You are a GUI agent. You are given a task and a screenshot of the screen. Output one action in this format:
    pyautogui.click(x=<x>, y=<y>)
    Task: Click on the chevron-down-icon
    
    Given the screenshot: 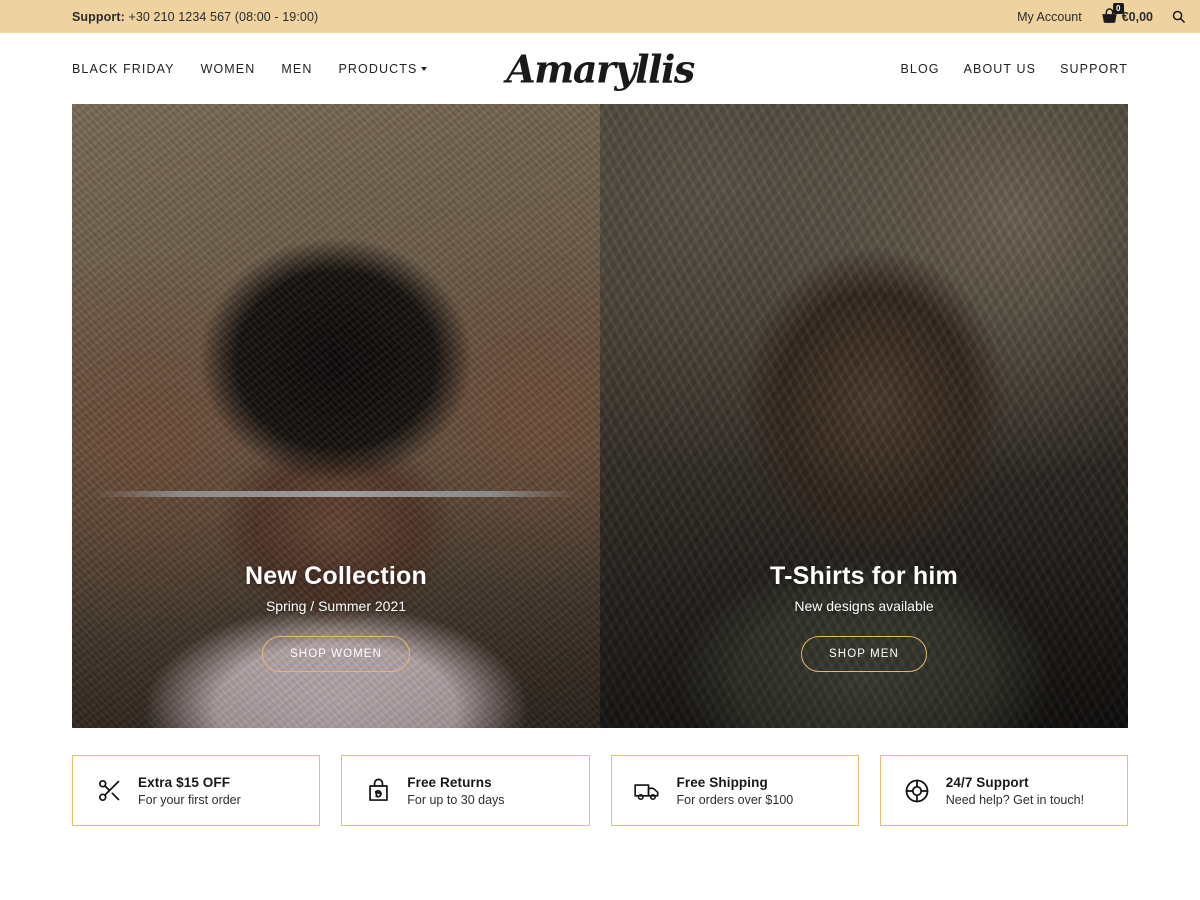 What is the action you would take?
    pyautogui.click(x=424, y=69)
    